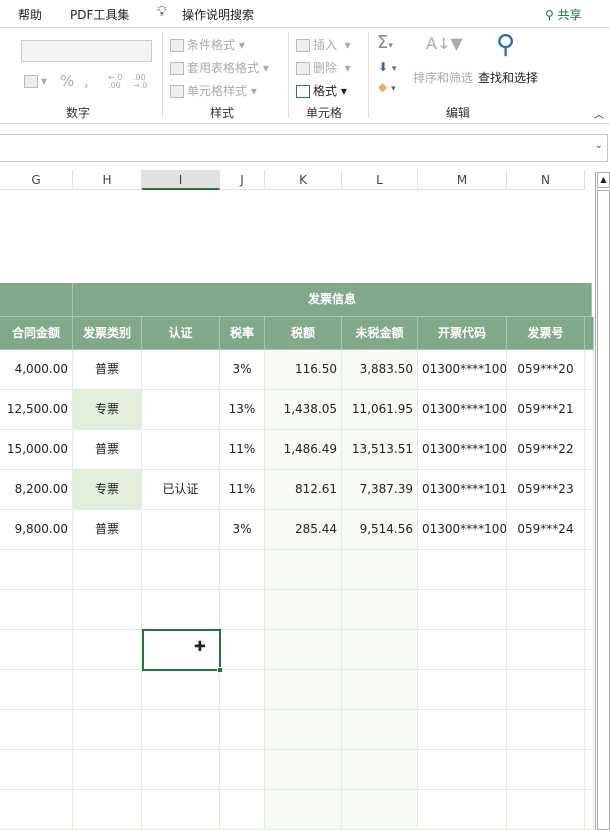 This screenshot has width=610, height=830. What do you see at coordinates (546, 370) in the screenshot?
I see `table-cell: 059***20` at bounding box center [546, 370].